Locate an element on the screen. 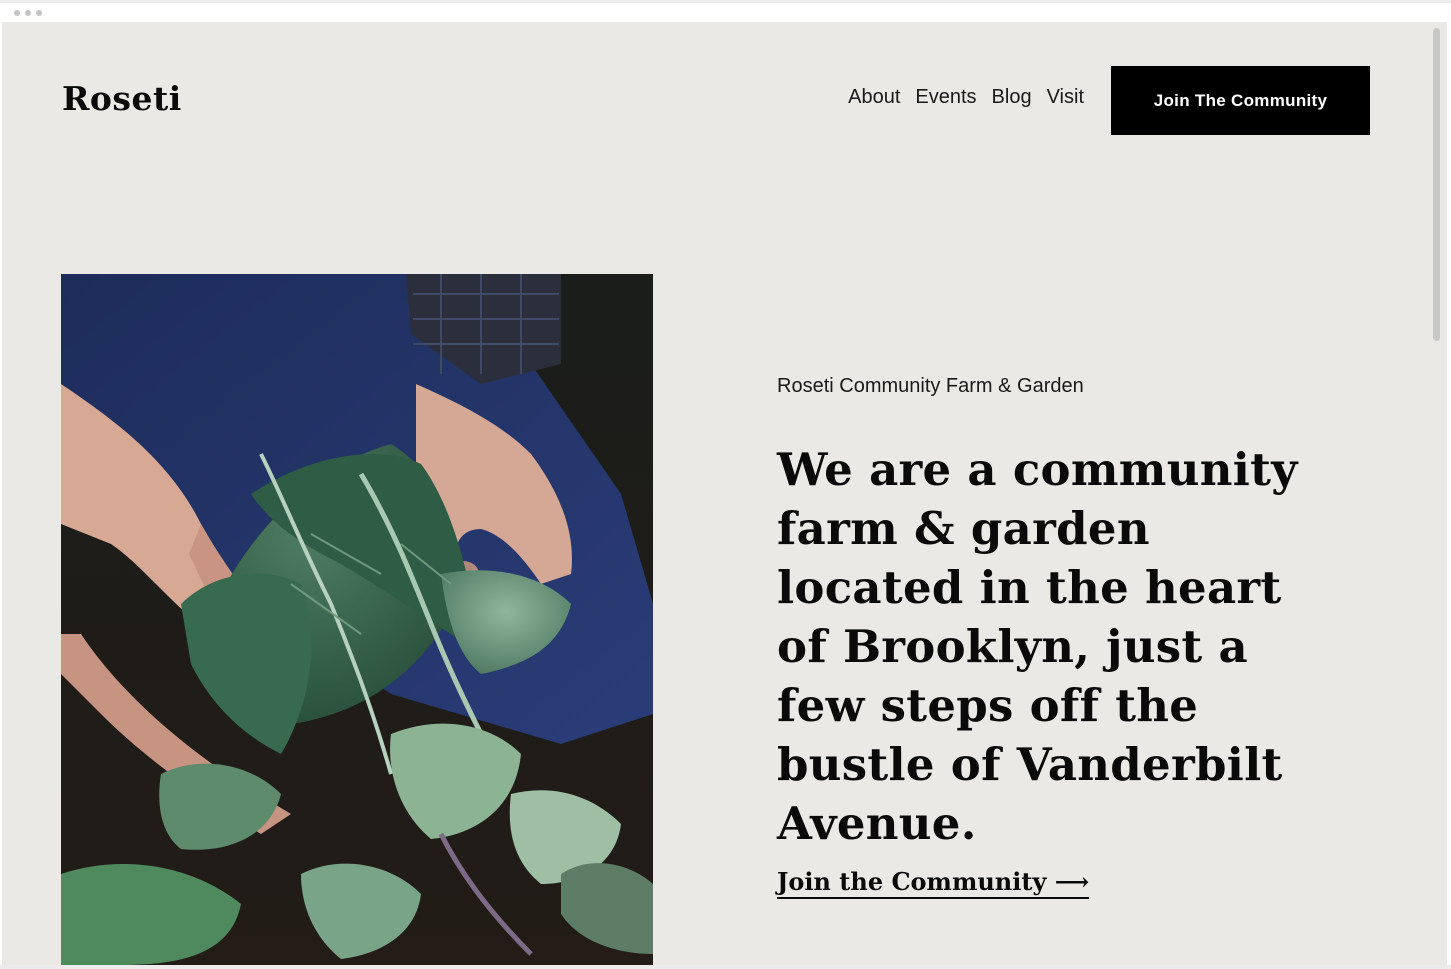 The height and width of the screenshot is (969, 1451). scrollbar-thumb is located at coordinates (1436, 184).